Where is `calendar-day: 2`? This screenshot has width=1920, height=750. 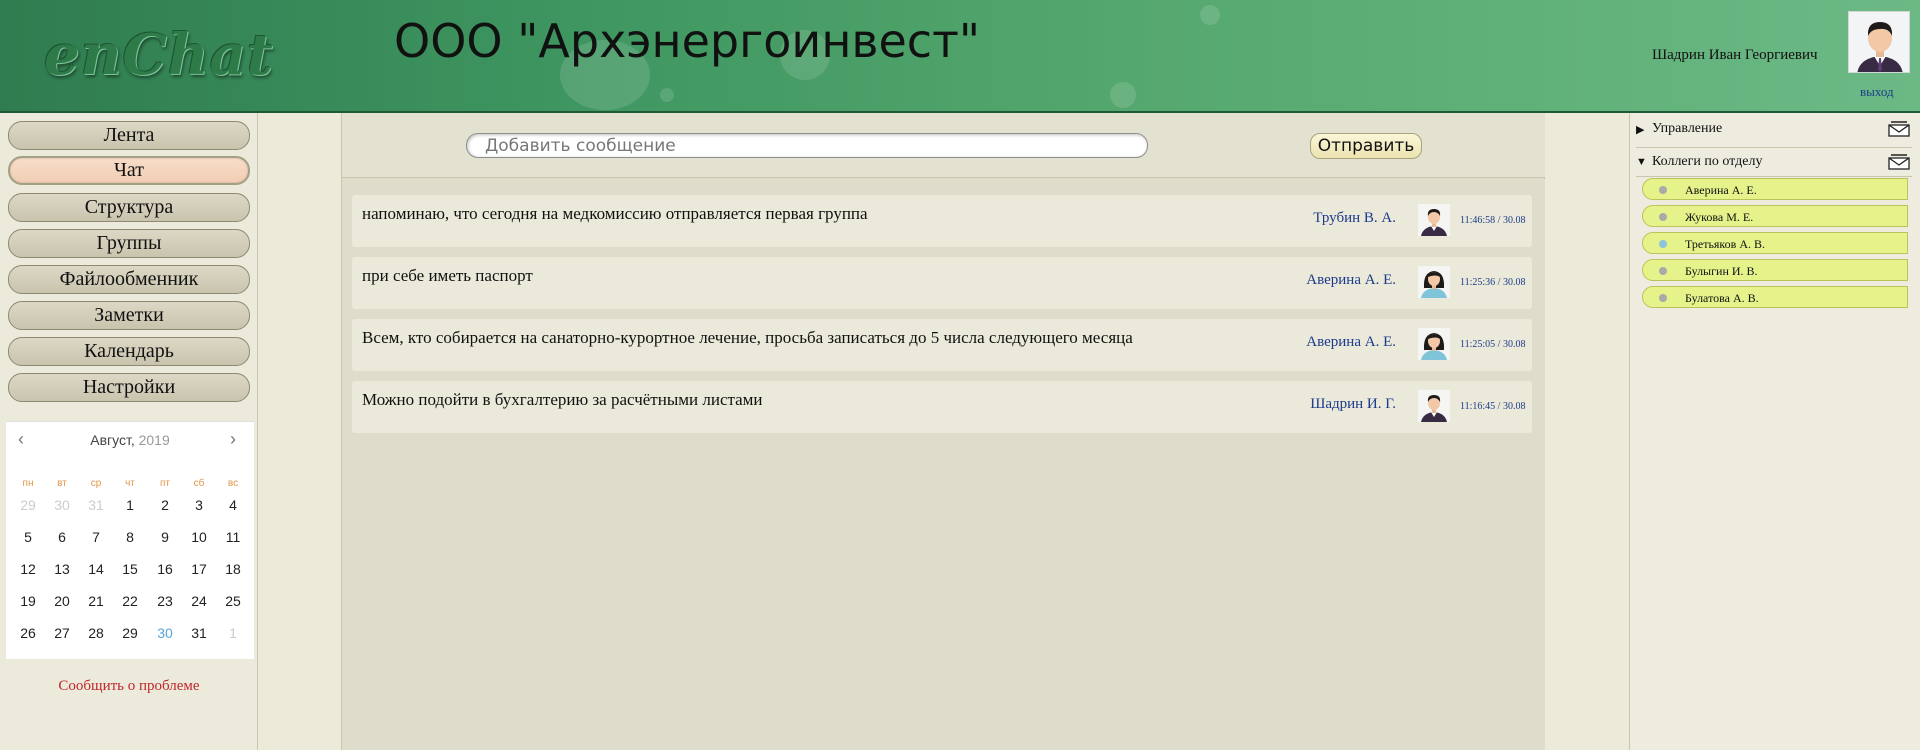
calendar-day: 2 is located at coordinates (165, 505).